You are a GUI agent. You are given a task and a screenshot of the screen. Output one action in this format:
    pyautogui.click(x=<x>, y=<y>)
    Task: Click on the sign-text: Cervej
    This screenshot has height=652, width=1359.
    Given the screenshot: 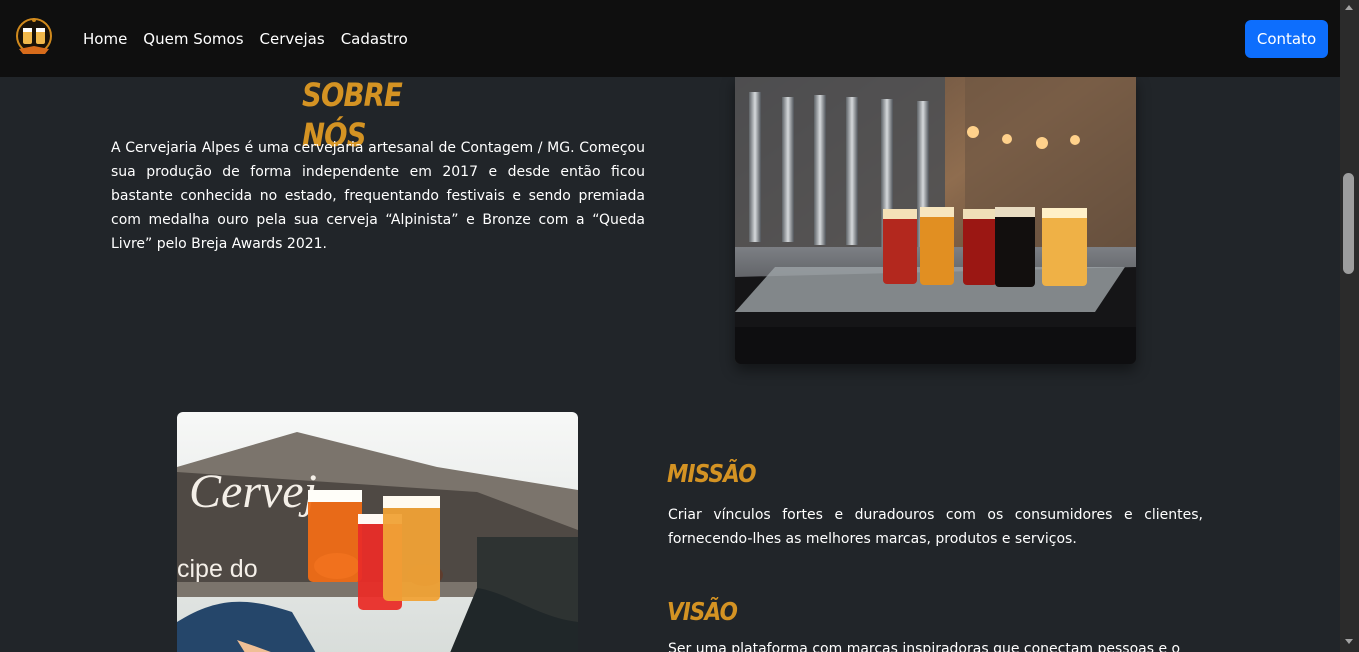 What is the action you would take?
    pyautogui.click(x=253, y=491)
    